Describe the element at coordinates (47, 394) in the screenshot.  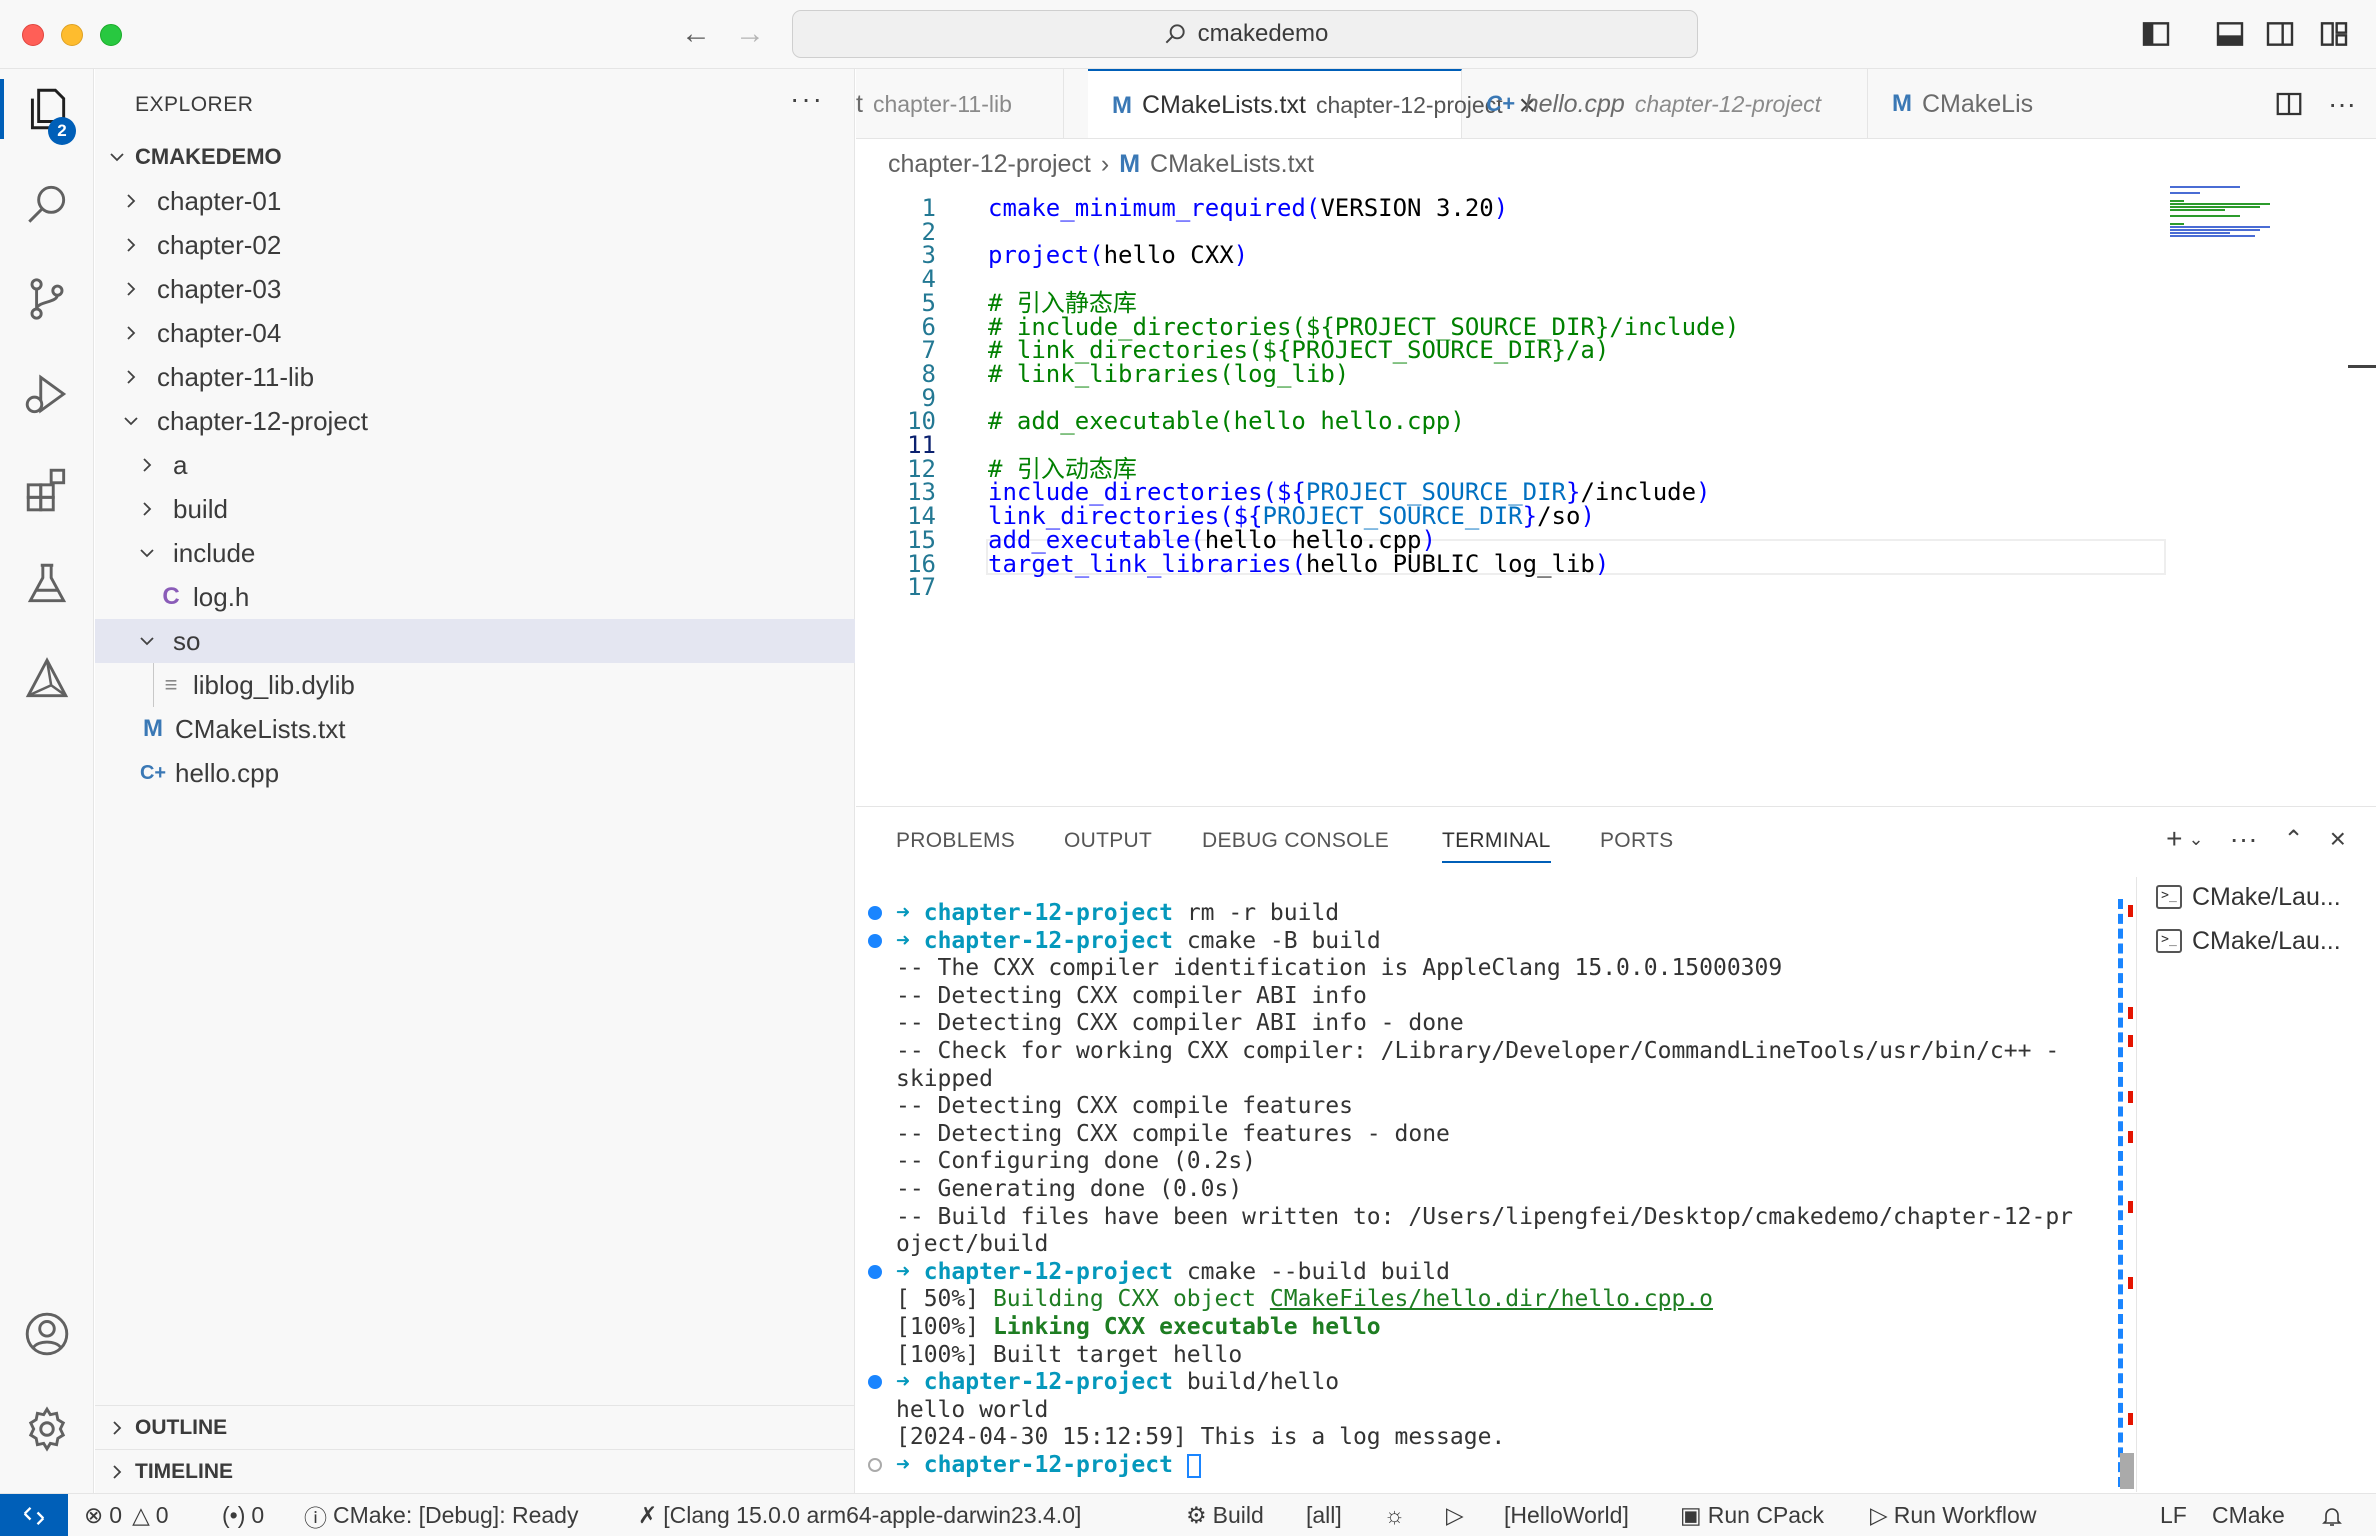
I see `run-debug-activity` at that location.